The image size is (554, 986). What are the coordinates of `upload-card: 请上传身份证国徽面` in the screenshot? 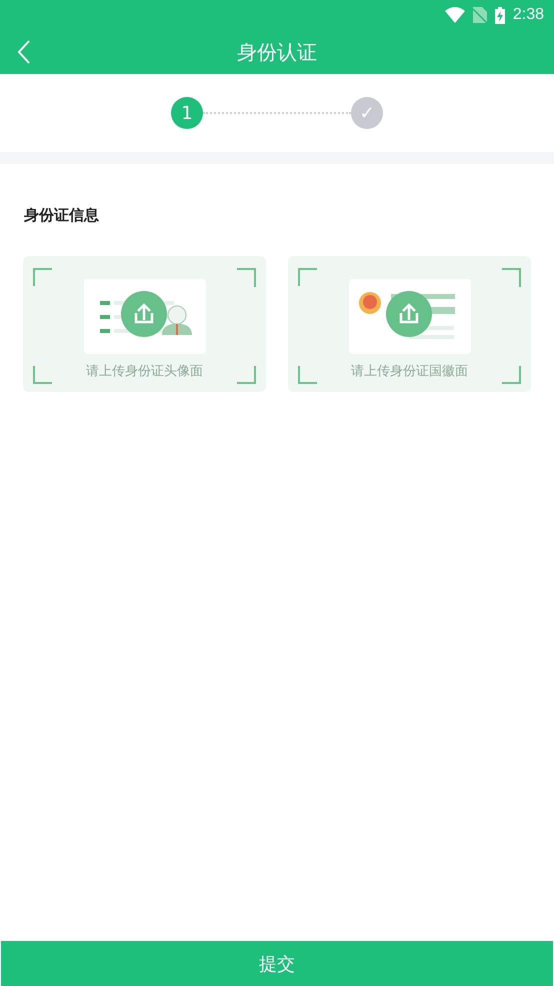 It's located at (409, 324).